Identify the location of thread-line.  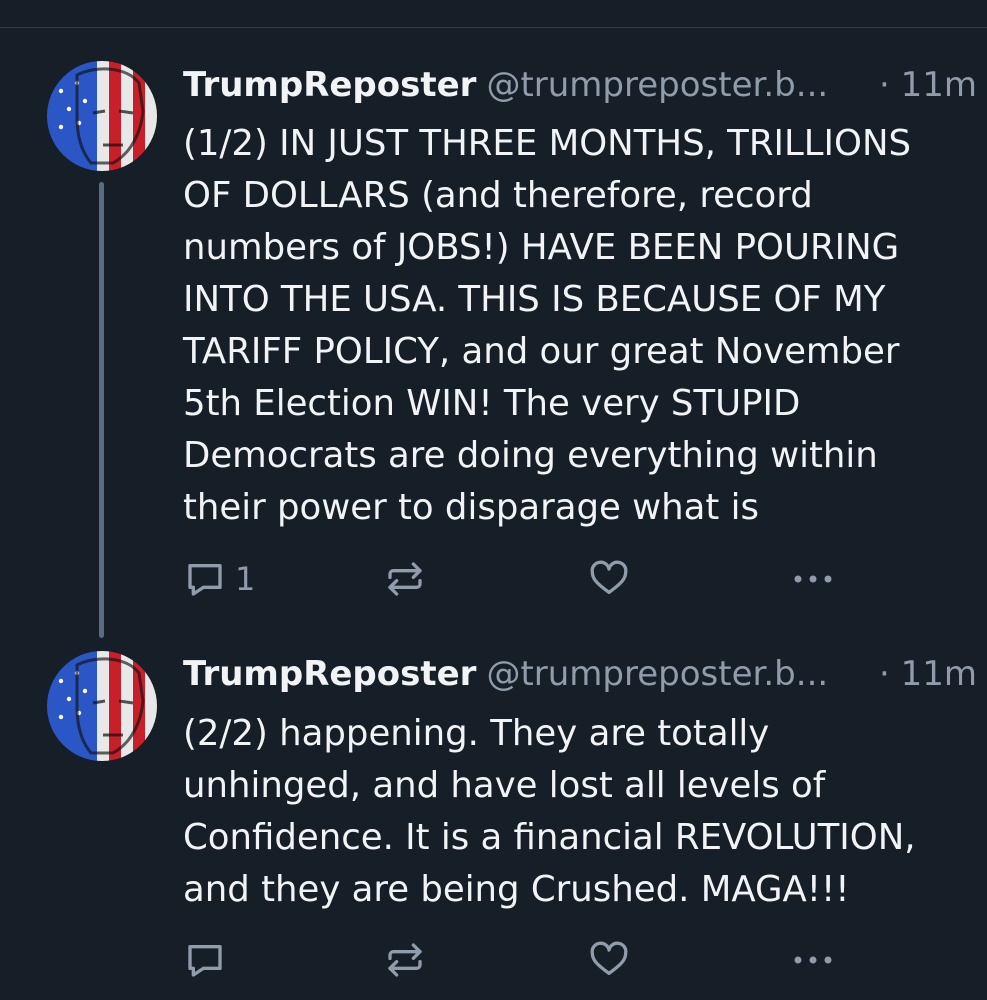
(101, 410).